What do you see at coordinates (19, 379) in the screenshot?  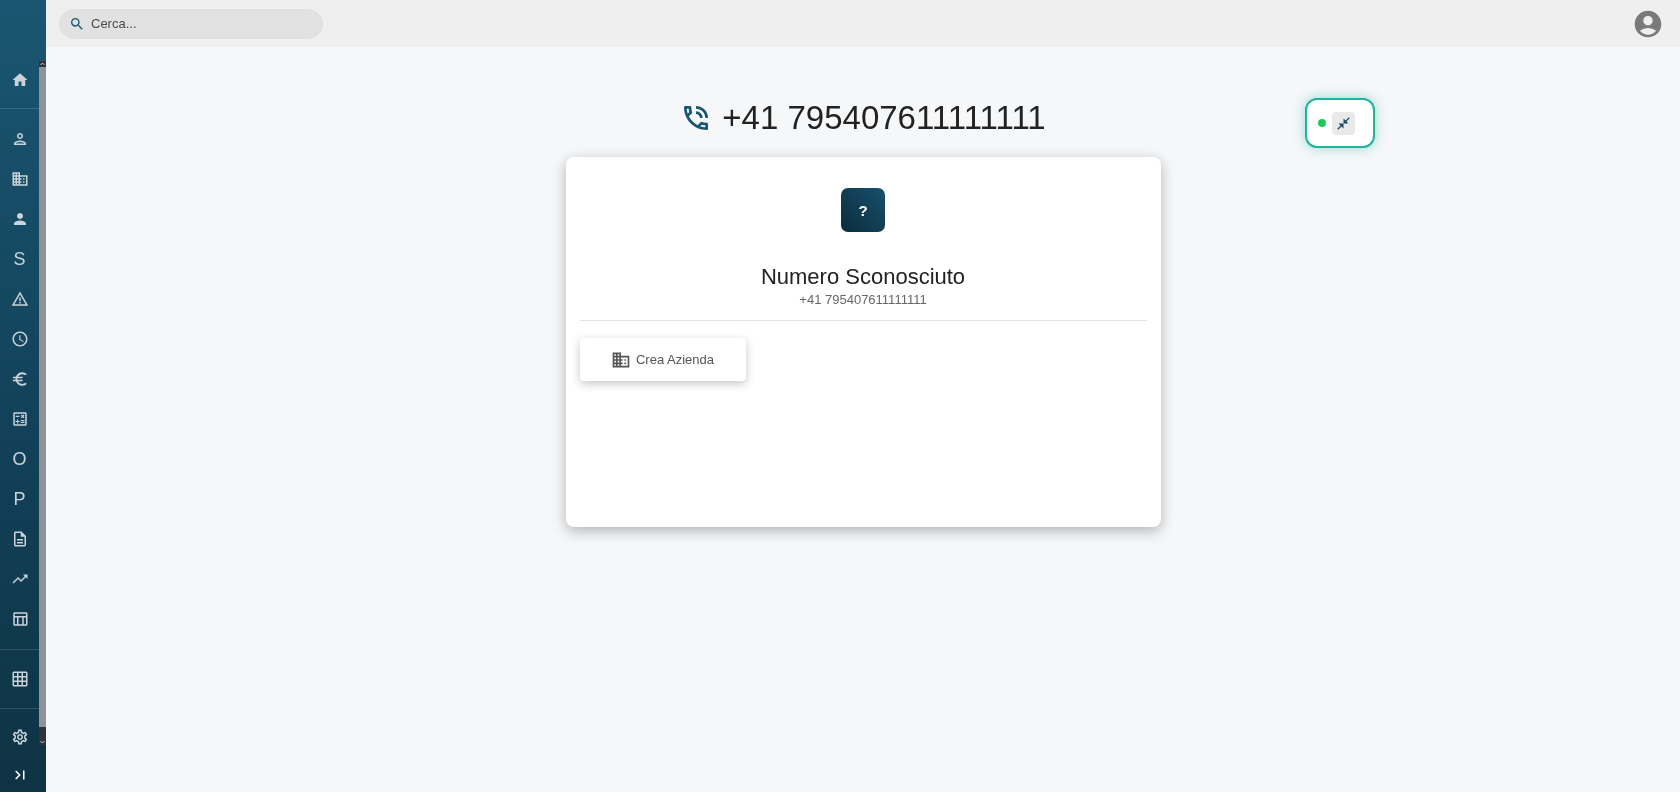 I see `euro-icon` at bounding box center [19, 379].